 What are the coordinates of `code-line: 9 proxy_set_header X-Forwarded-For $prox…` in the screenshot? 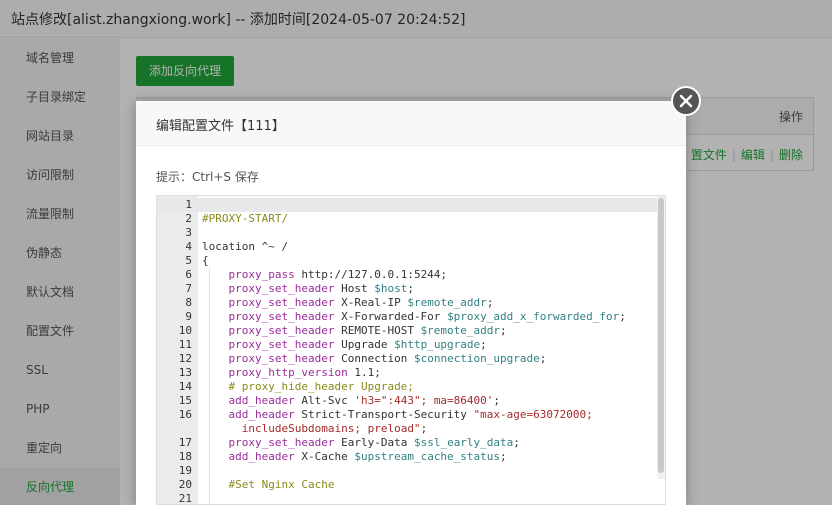 It's located at (407, 317).